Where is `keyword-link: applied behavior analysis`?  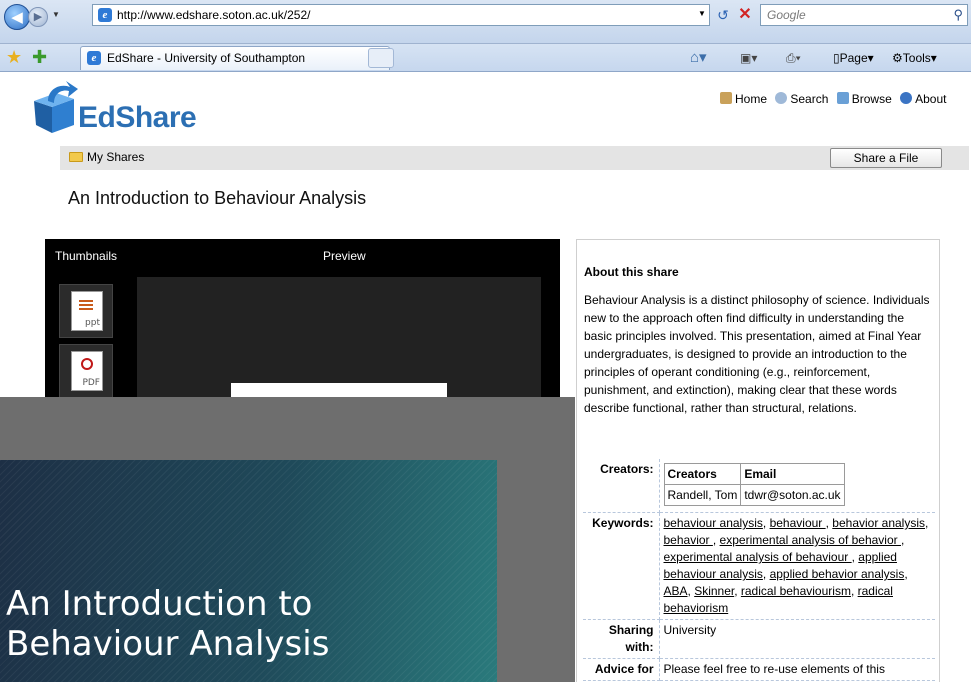
keyword-link: applied behavior analysis is located at coordinates (837, 574).